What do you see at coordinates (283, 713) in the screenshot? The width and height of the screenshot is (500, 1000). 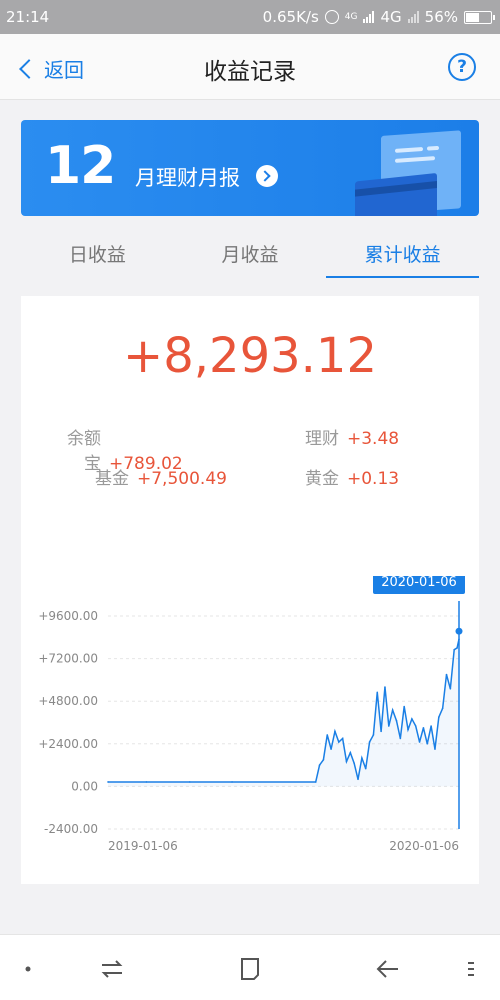 I see `series-area` at bounding box center [283, 713].